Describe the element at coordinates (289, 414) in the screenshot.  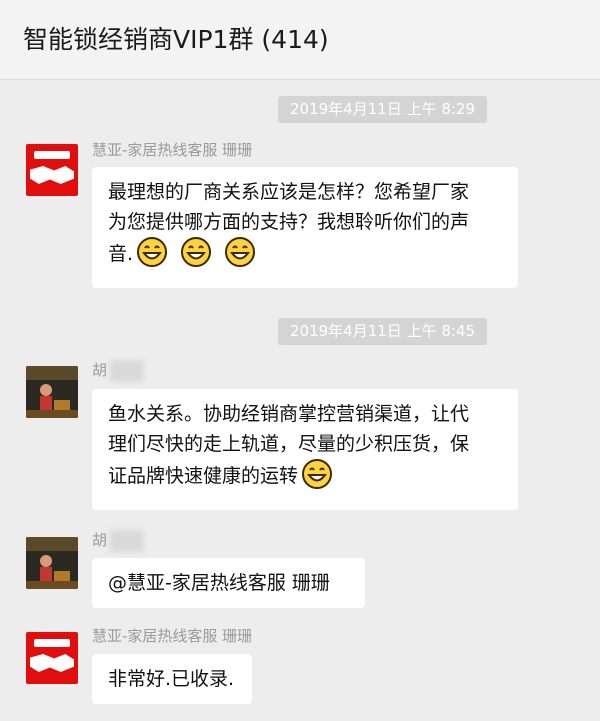
I see `message-line: 鱼水关系。协助经销商掌控营销渠道，让代` at that location.